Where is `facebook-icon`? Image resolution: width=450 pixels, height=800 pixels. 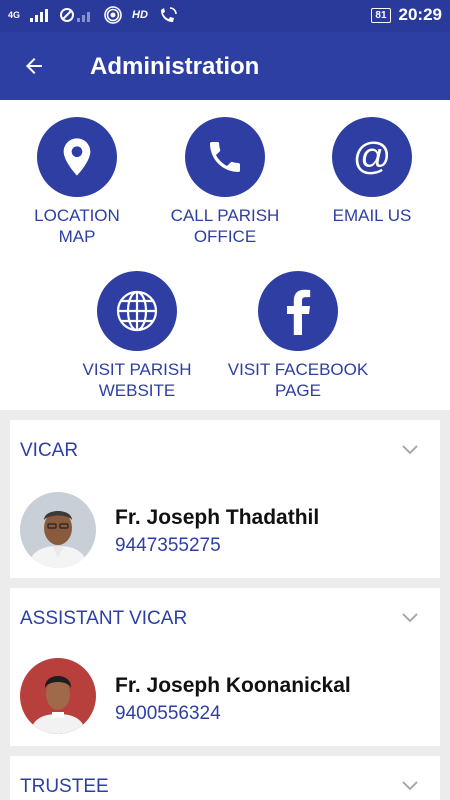 facebook-icon is located at coordinates (299, 312).